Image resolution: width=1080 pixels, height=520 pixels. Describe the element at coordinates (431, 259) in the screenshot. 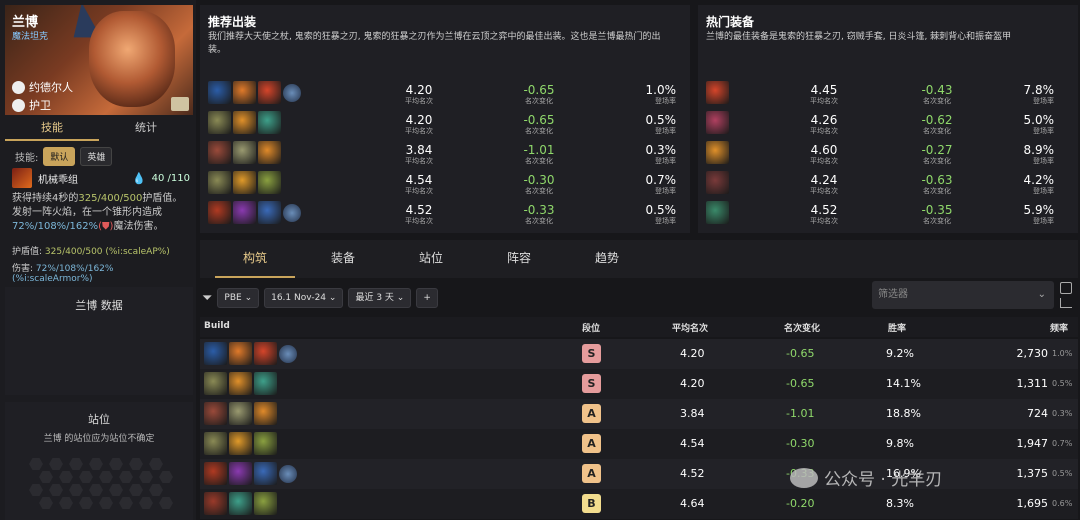

I see `tab-positions: 站位` at that location.